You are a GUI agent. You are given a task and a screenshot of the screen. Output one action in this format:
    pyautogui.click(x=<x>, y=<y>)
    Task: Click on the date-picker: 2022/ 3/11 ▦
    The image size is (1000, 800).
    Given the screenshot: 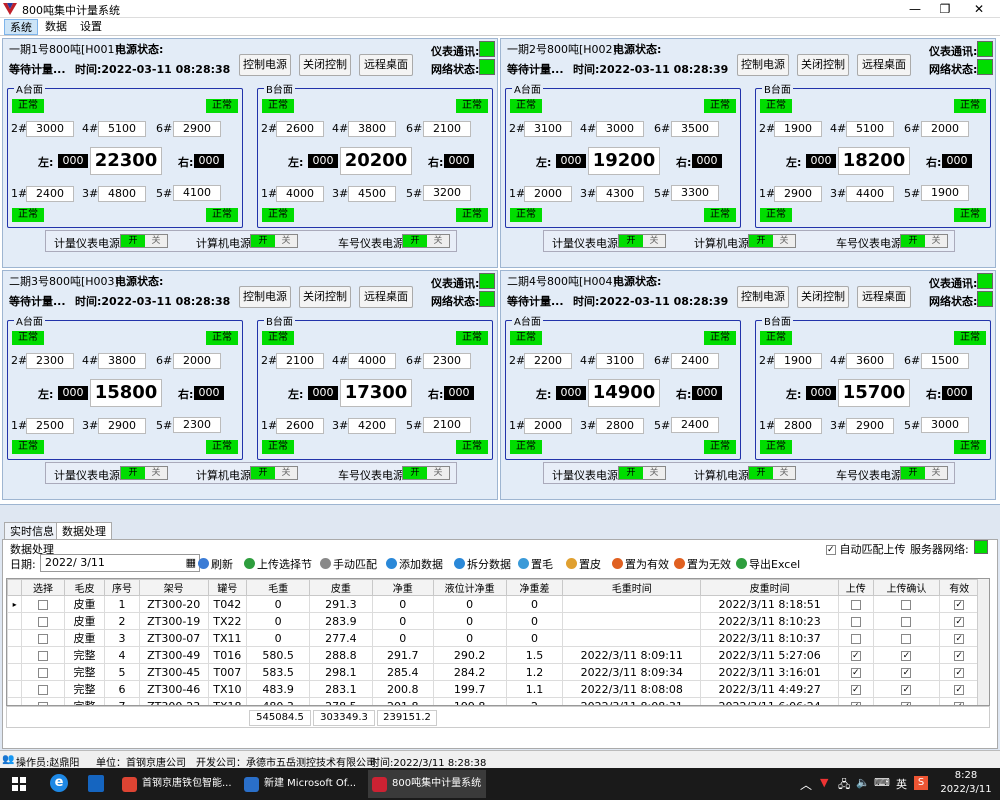 What is the action you would take?
    pyautogui.click(x=120, y=563)
    